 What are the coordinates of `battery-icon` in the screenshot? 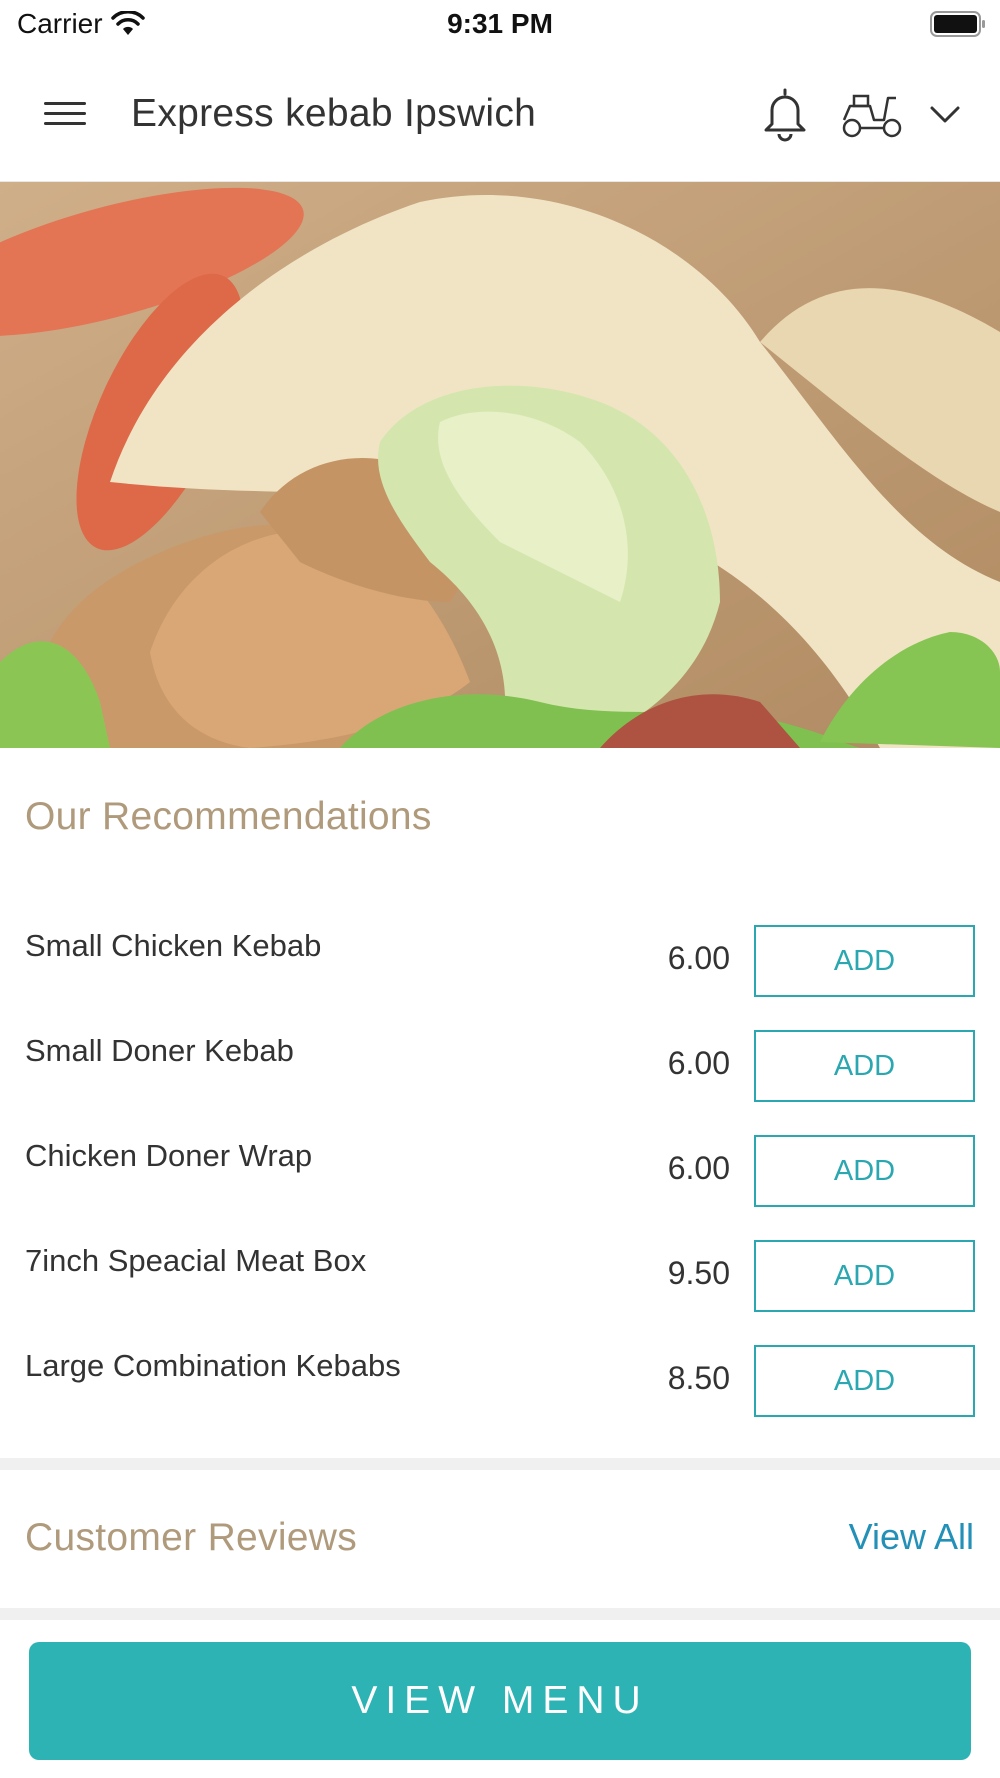 It's located at (957, 24).